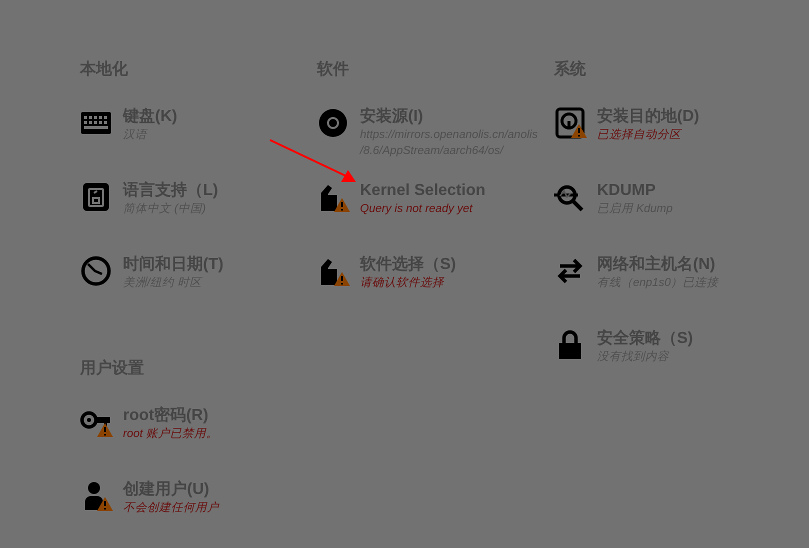 The width and height of the screenshot is (809, 548). I want to click on spoke-status: 已选择自动分区, so click(640, 135).